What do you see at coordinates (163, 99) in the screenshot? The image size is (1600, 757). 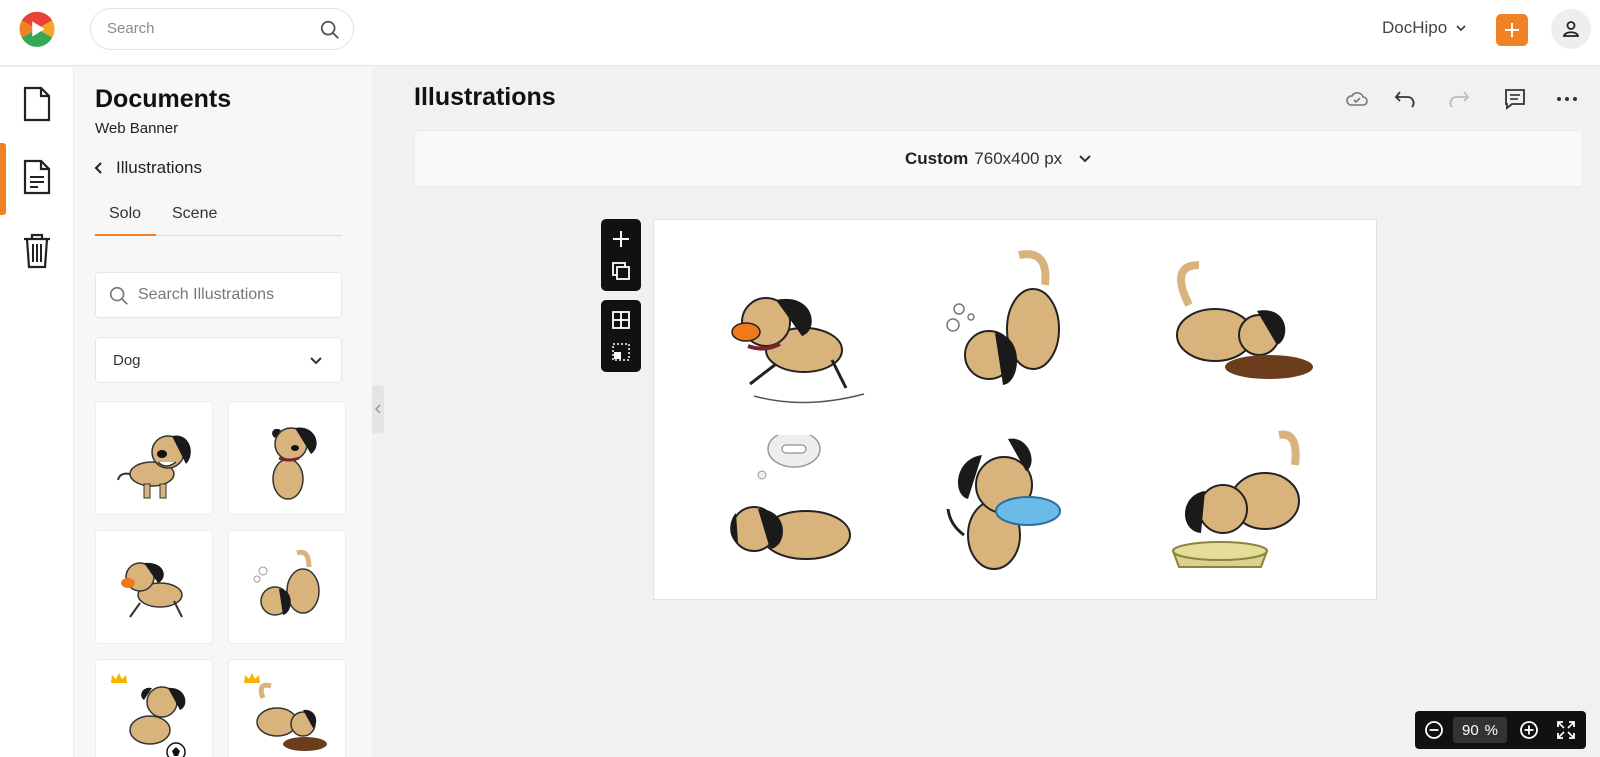 I see `panel-title: Documents` at bounding box center [163, 99].